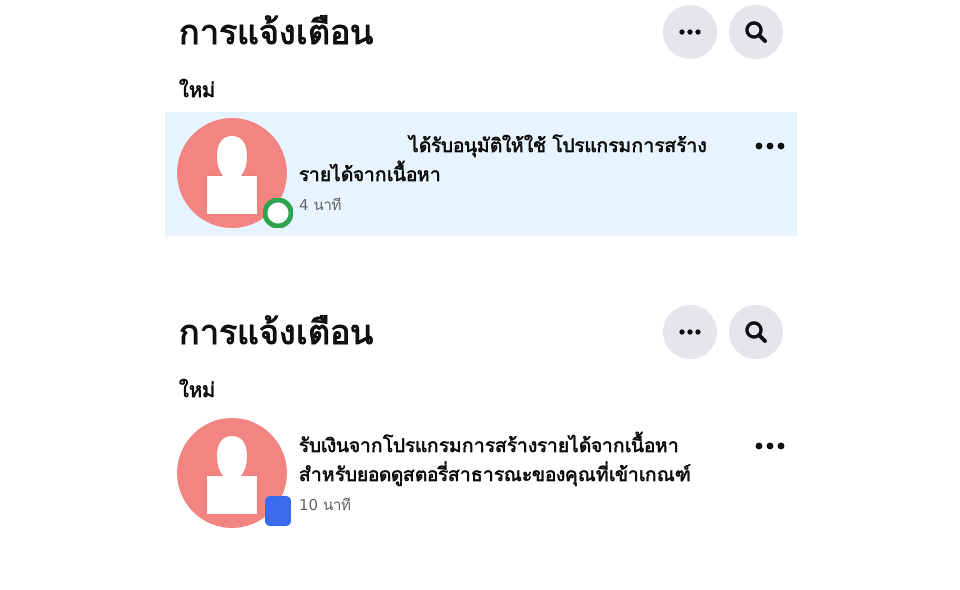 The image size is (960, 590). What do you see at coordinates (503, 160) in the screenshot?
I see `notification-text: ได้รับอนุมัติให้ใช้ โปรแกรมการสร้างรายได้จากเนื้อหา` at bounding box center [503, 160].